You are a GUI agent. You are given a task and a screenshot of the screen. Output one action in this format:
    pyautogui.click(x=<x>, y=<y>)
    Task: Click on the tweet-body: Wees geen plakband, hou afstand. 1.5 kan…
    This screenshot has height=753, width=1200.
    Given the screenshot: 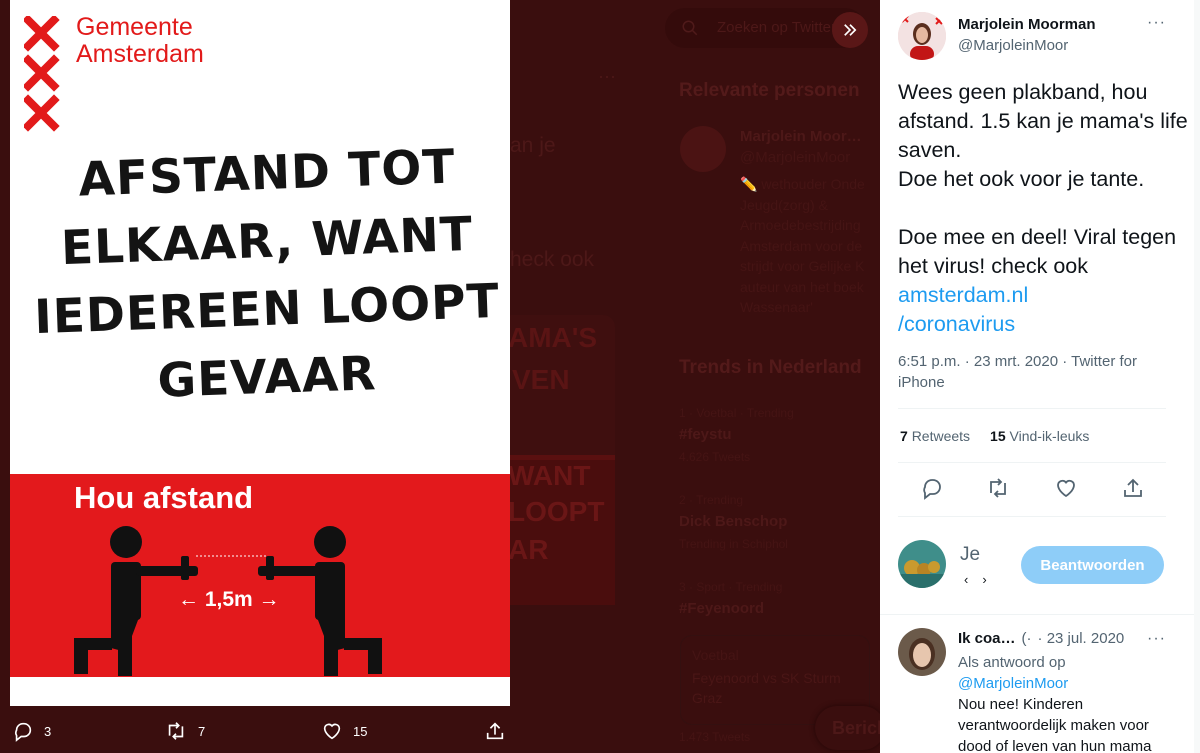 What is the action you would take?
    pyautogui.click(x=1043, y=179)
    